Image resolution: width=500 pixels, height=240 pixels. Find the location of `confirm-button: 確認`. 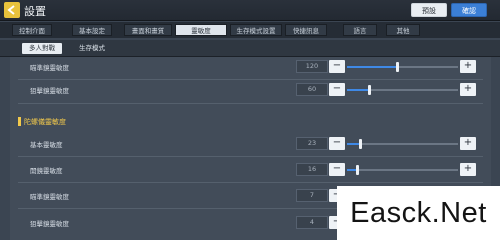

confirm-button: 確認 is located at coordinates (469, 10).